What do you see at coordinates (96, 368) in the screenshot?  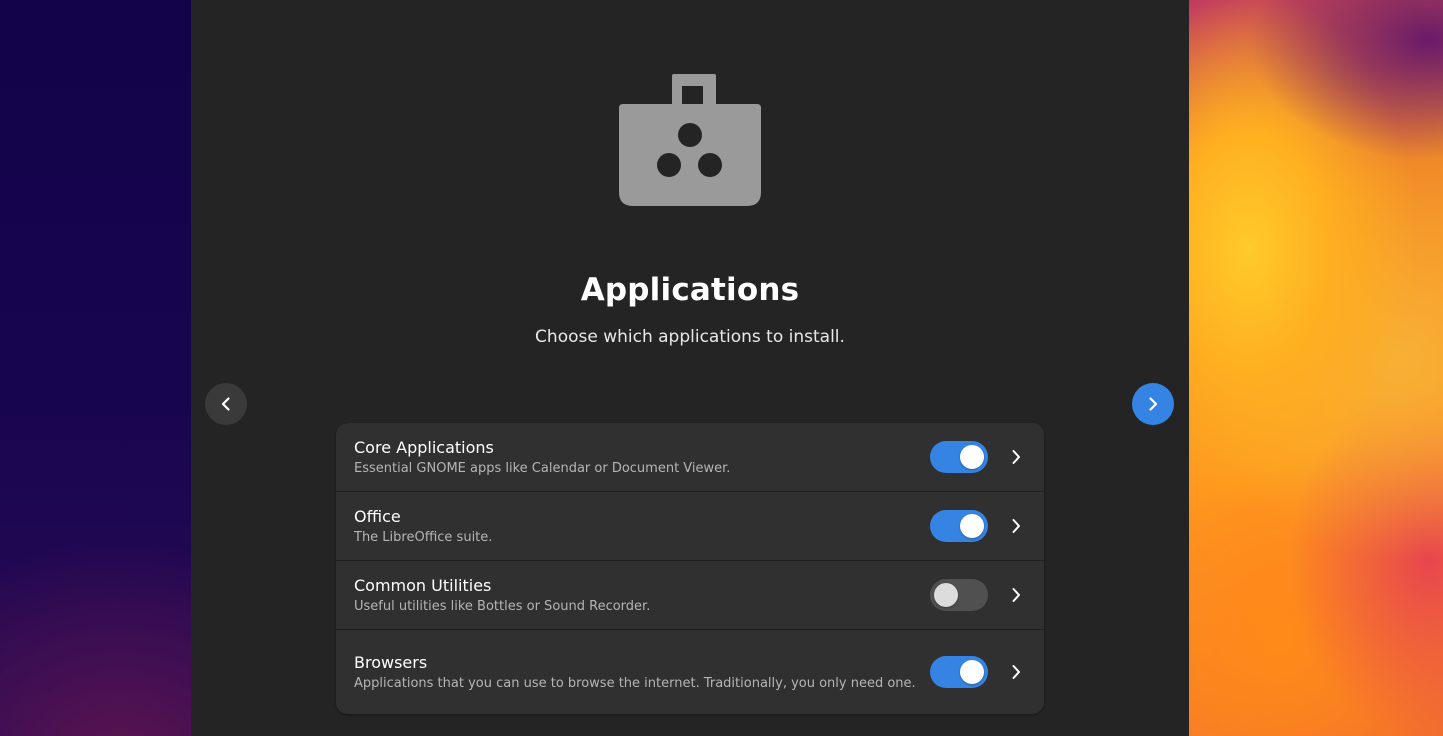 I see `wallpaper-left` at bounding box center [96, 368].